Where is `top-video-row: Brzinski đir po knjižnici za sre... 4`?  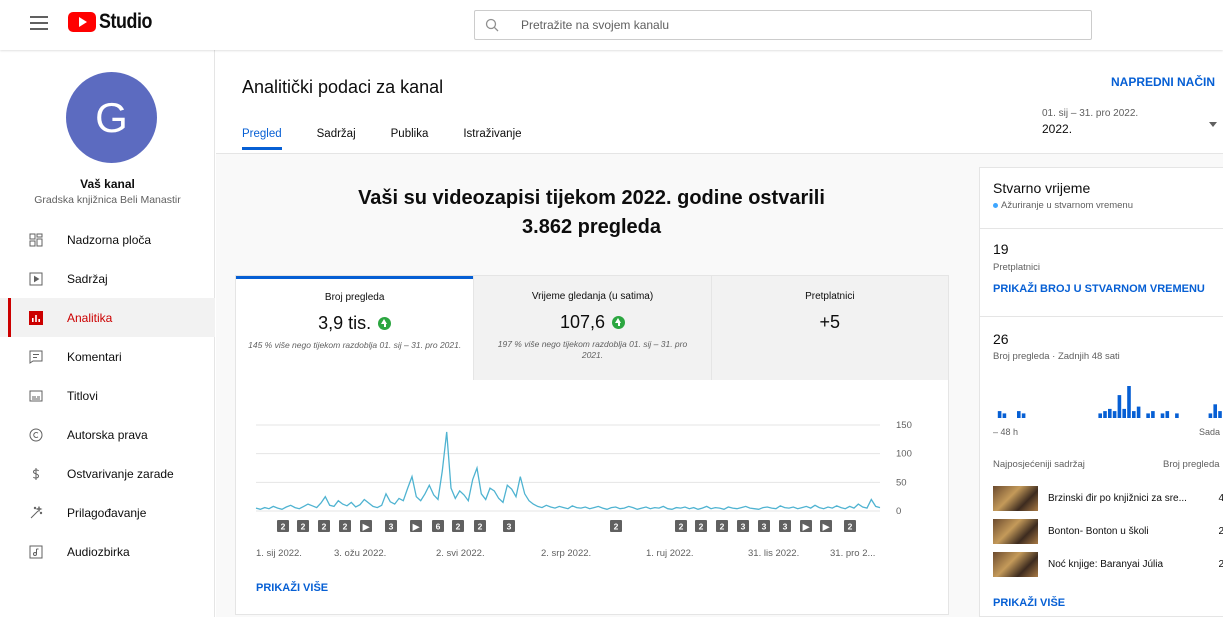
top-video-row: Brzinski đir po knjižnici za sre... 4 is located at coordinates (1108, 498).